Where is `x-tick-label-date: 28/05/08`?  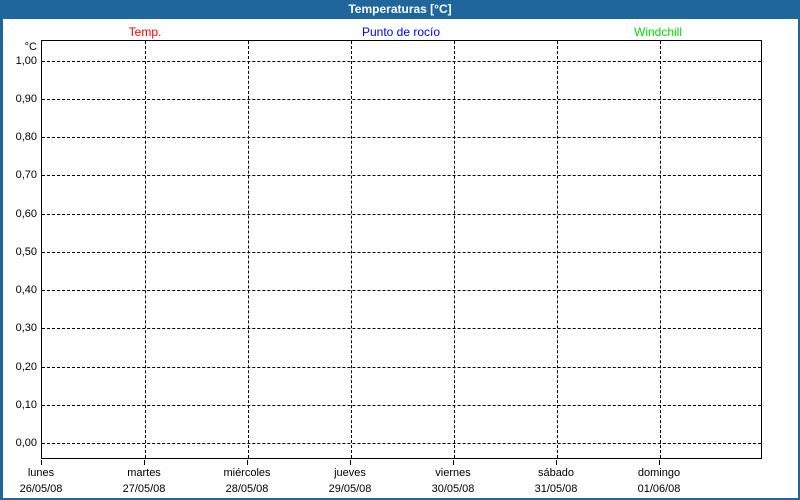 x-tick-label-date: 28/05/08 is located at coordinates (247, 489).